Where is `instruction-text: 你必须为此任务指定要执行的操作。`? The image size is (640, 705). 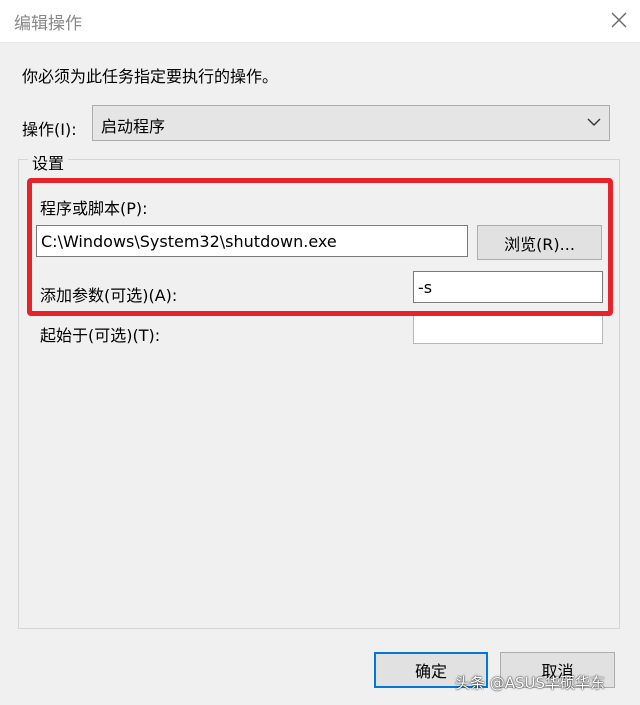 instruction-text: 你必须为此任务指定要执行的操作。 is located at coordinates (150, 76).